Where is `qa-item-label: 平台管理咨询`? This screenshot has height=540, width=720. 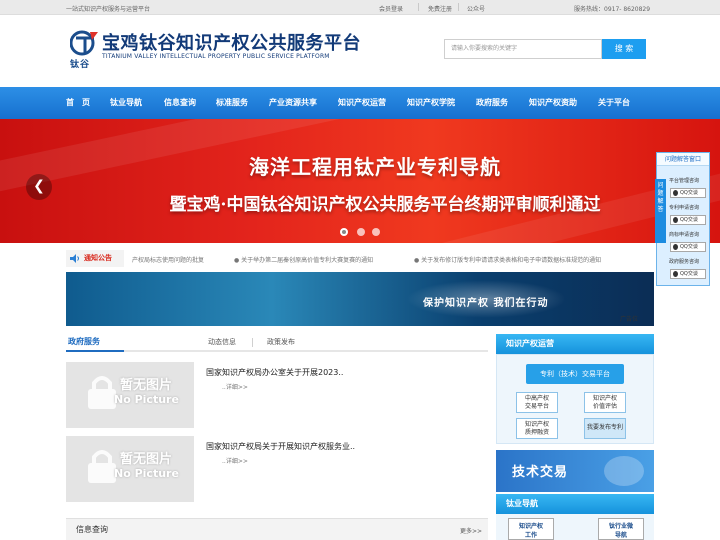 qa-item-label: 平台管理咨询 is located at coordinates (684, 181).